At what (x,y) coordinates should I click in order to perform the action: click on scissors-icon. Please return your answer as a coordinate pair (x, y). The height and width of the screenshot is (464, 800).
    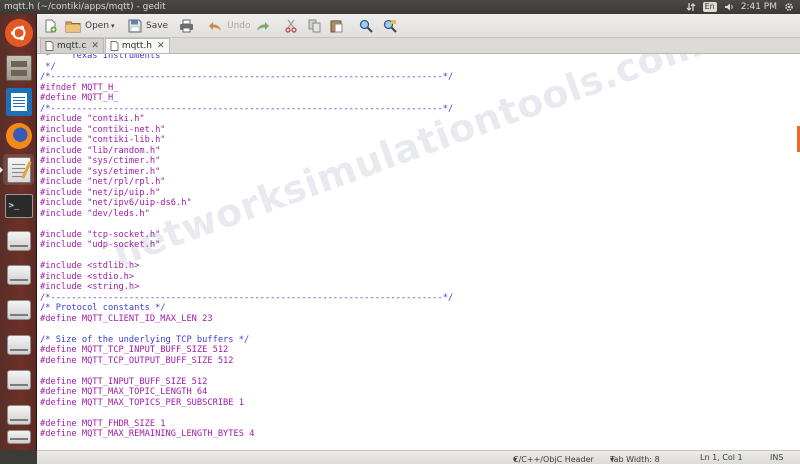
    Looking at the image, I should click on (291, 26).